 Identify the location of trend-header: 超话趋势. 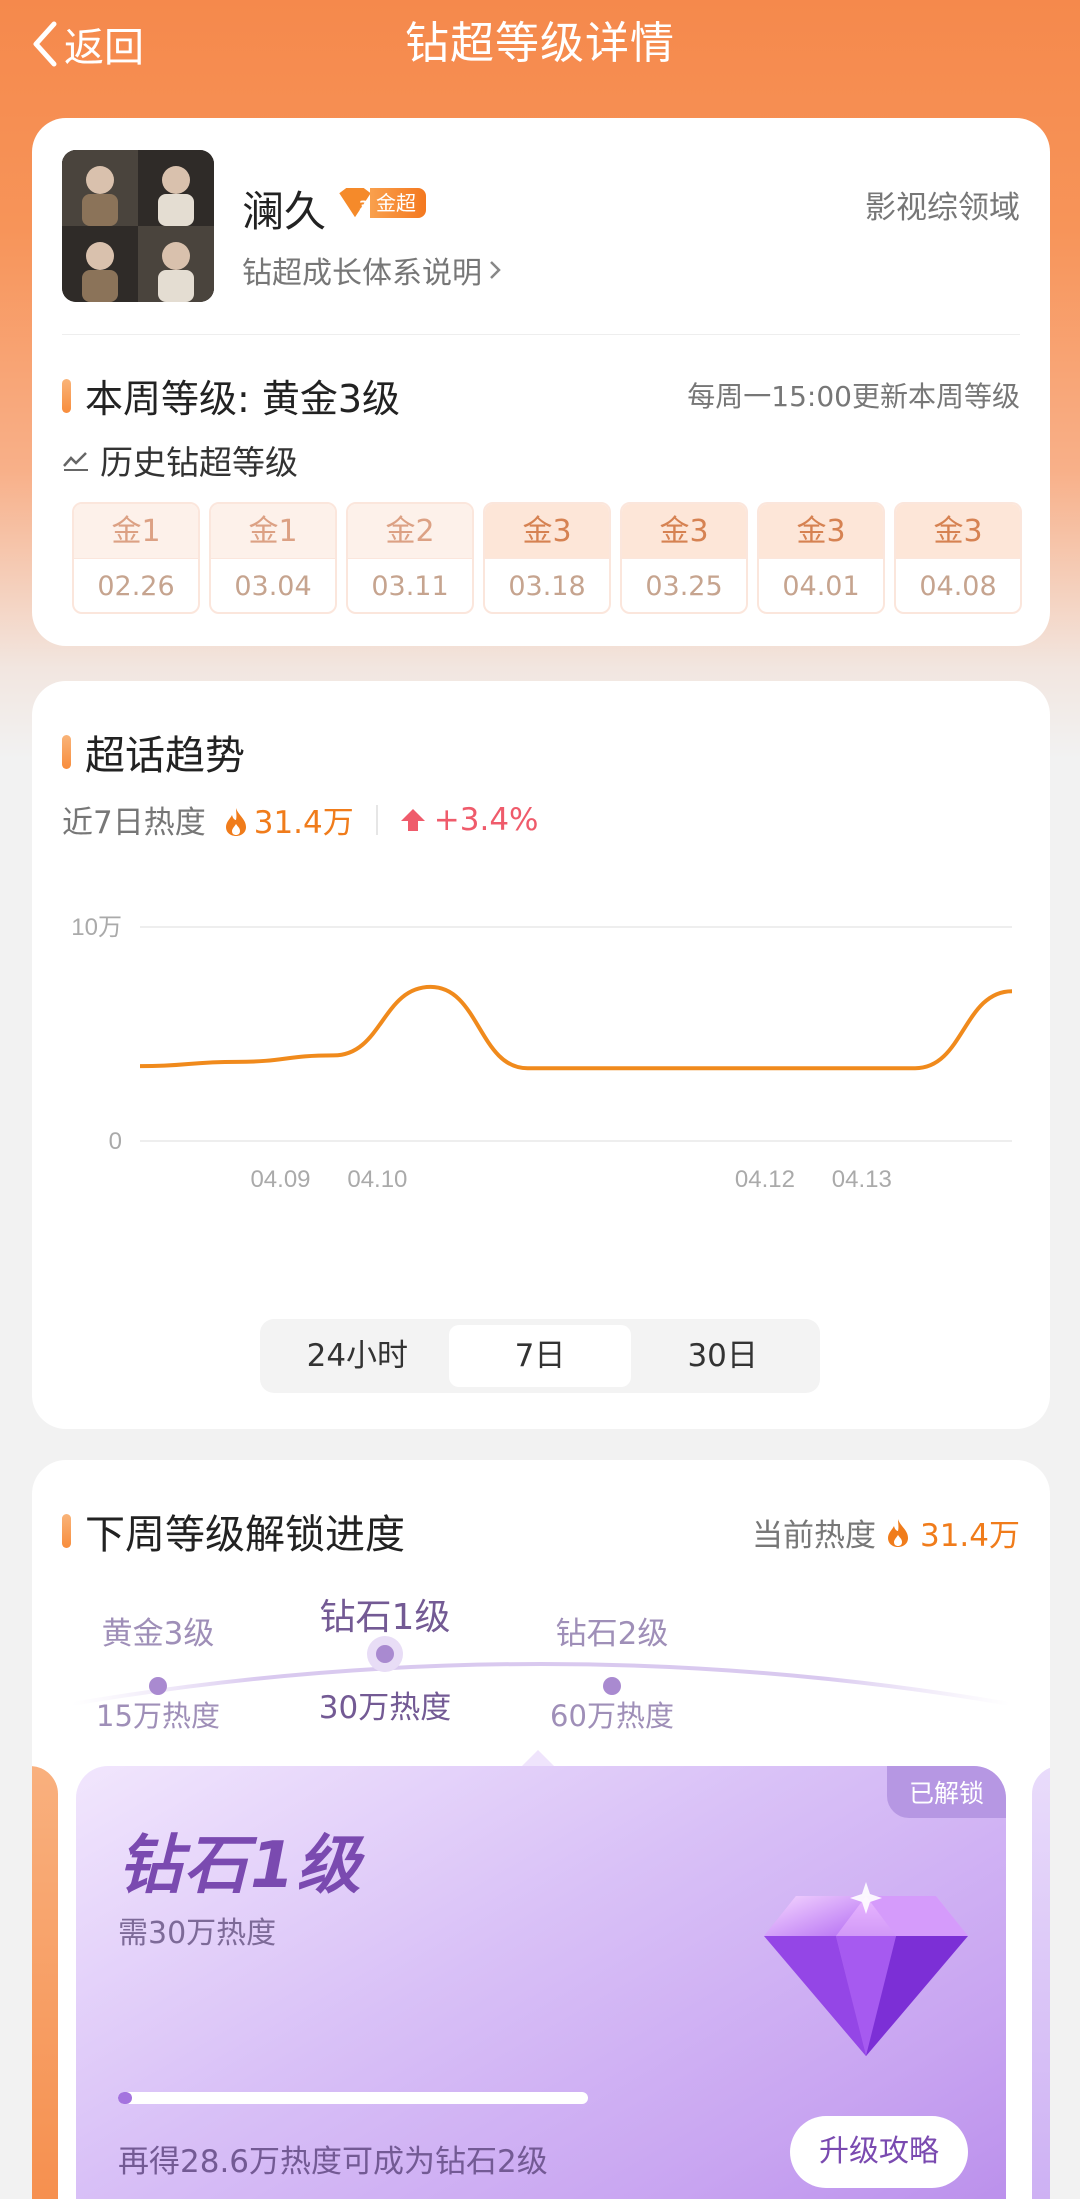
(153, 752).